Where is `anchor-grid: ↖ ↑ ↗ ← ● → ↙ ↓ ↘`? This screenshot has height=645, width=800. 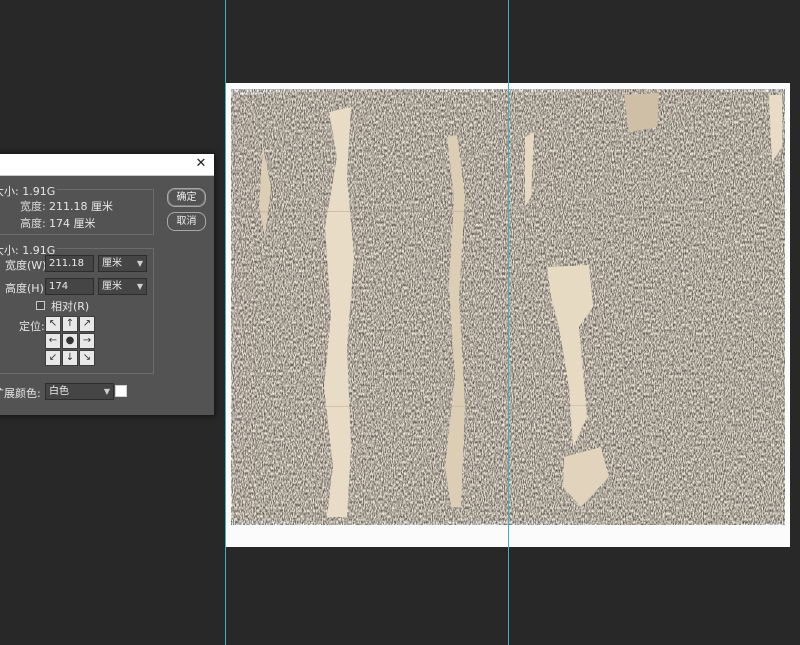
anchor-grid: ↖ ↑ ↗ ← ● → ↙ ↓ ↘ is located at coordinates (70, 341).